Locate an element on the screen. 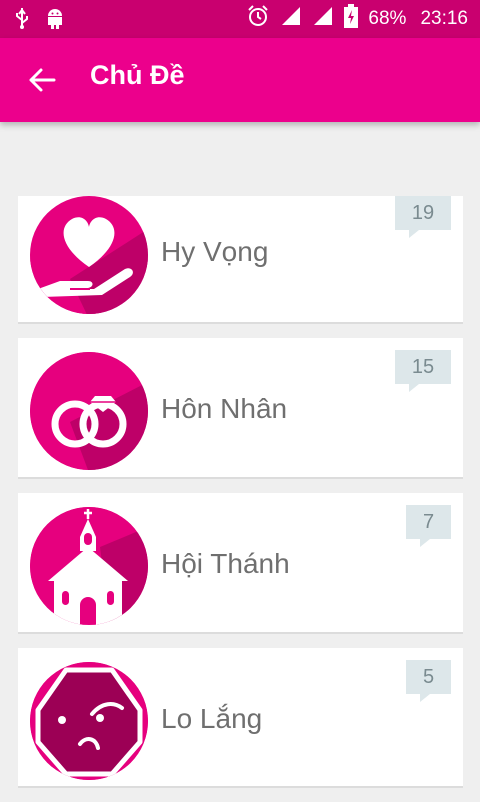 The height and width of the screenshot is (802, 480). clock: 23:16 is located at coordinates (444, 18).